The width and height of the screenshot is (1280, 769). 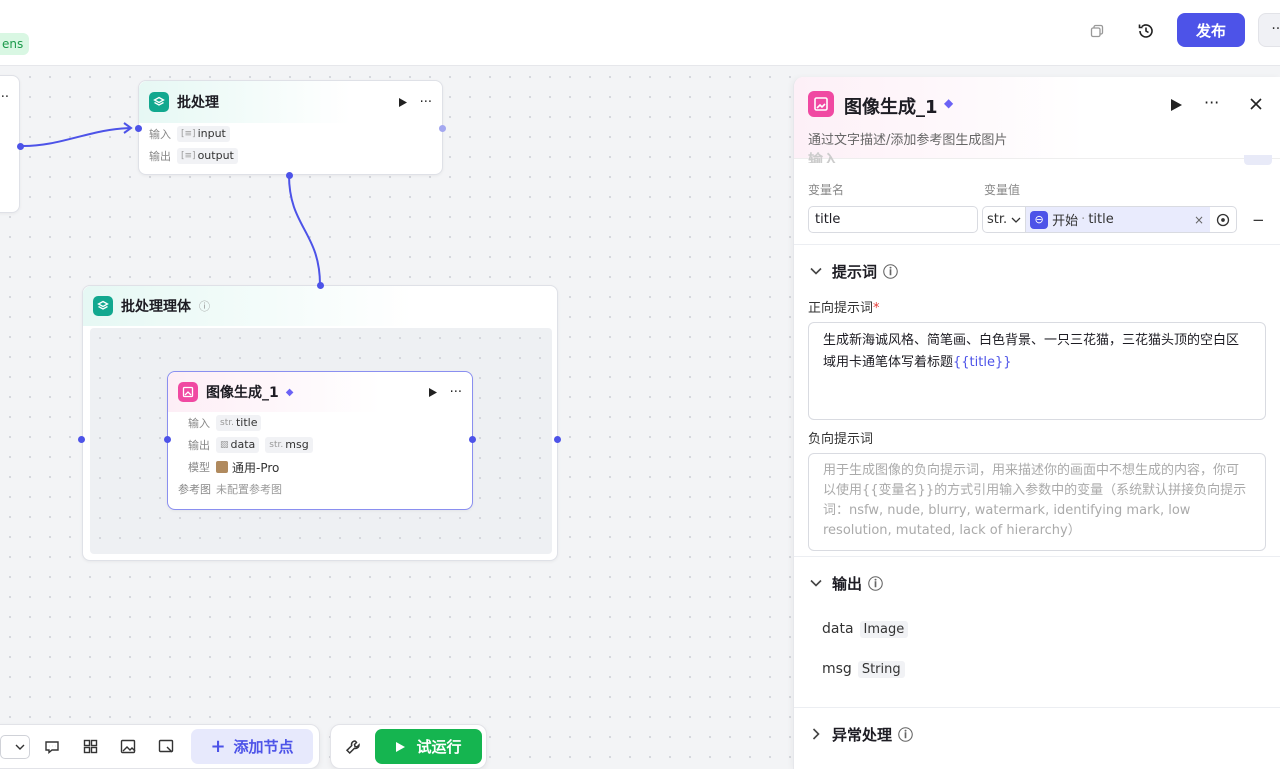 What do you see at coordinates (893, 219) in the screenshot?
I see `var-name-input: title` at bounding box center [893, 219].